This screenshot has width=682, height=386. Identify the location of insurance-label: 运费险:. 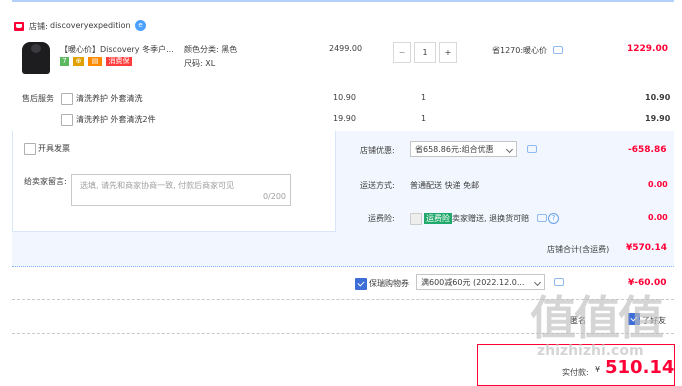
(381, 218).